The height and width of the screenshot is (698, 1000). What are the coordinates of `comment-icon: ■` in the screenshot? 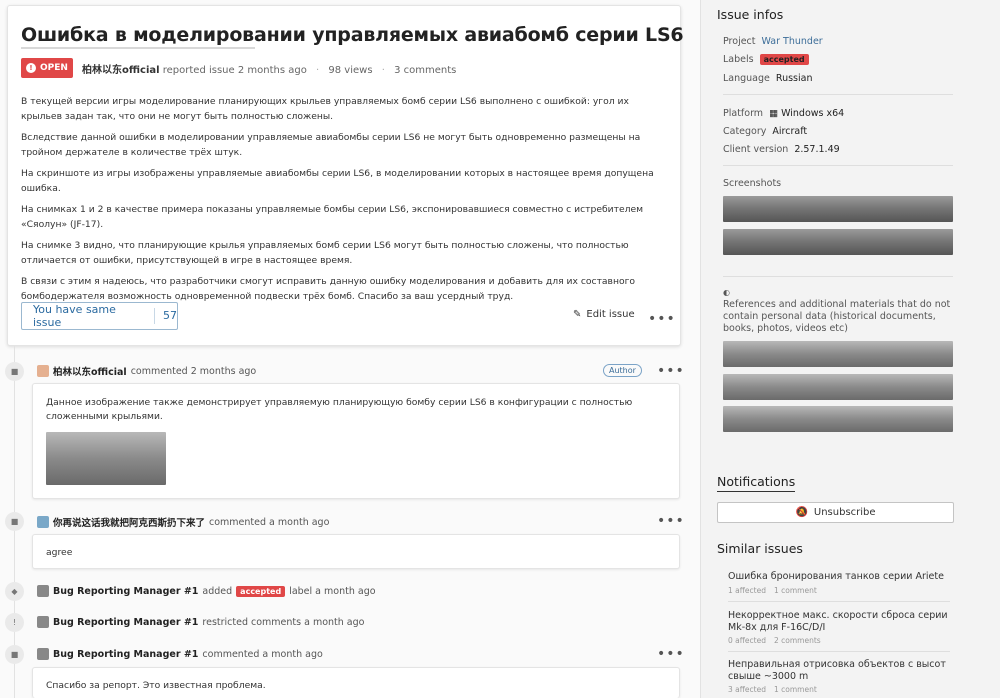 It's located at (14, 371).